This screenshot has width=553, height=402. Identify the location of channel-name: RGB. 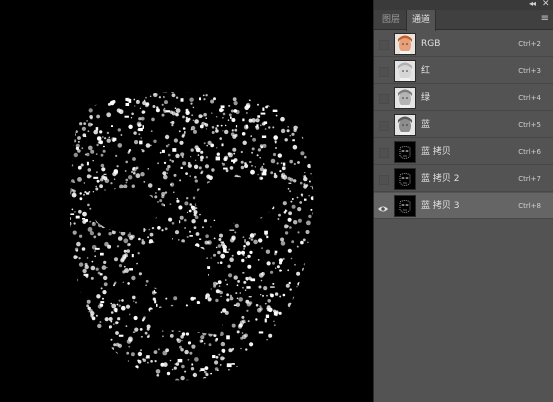
(431, 44).